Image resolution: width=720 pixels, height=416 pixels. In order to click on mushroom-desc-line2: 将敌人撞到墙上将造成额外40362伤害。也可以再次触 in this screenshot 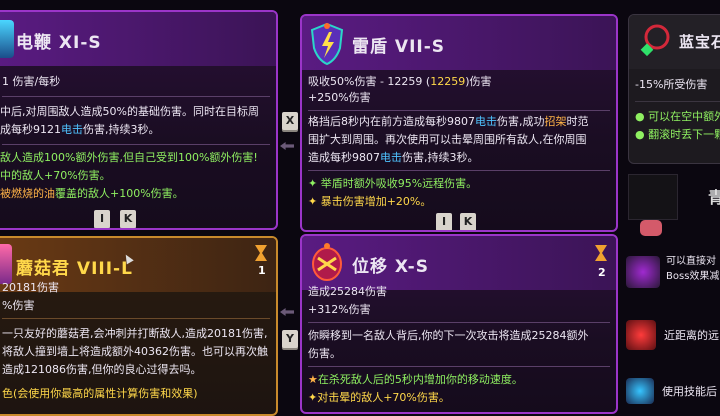, I will do `click(135, 351)`.